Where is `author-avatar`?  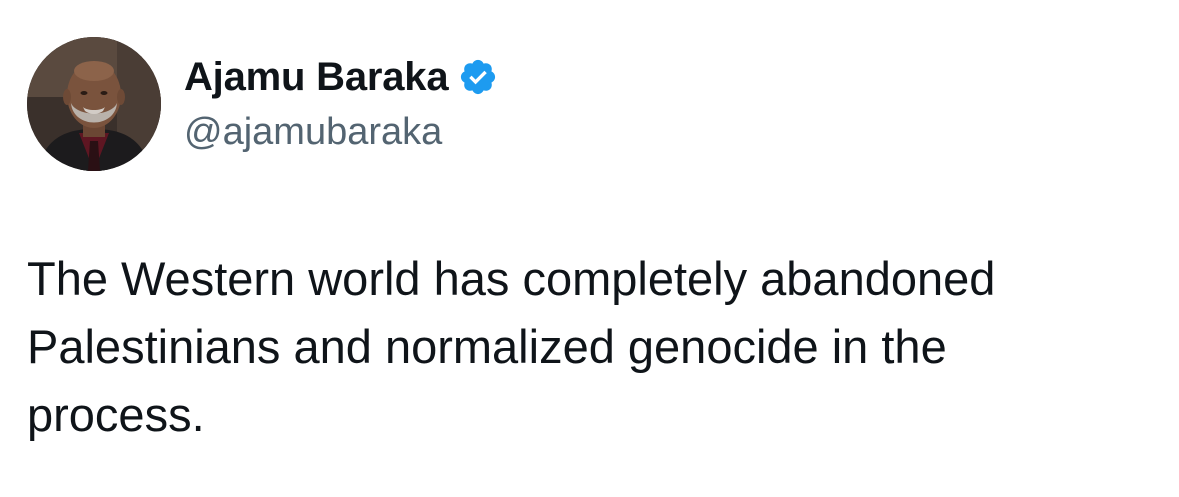
author-avatar is located at coordinates (94, 104).